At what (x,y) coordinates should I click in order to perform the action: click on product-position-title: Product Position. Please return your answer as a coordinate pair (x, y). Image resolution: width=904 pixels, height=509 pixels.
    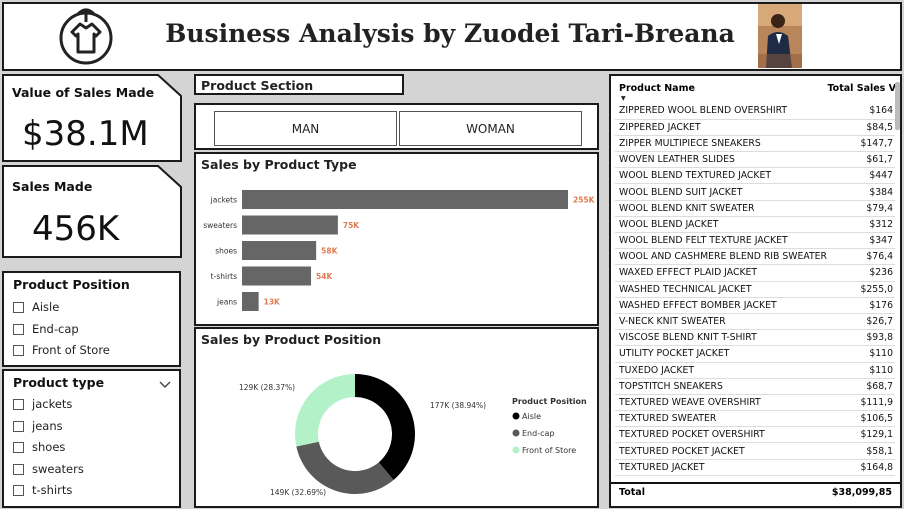
    Looking at the image, I should click on (71, 284).